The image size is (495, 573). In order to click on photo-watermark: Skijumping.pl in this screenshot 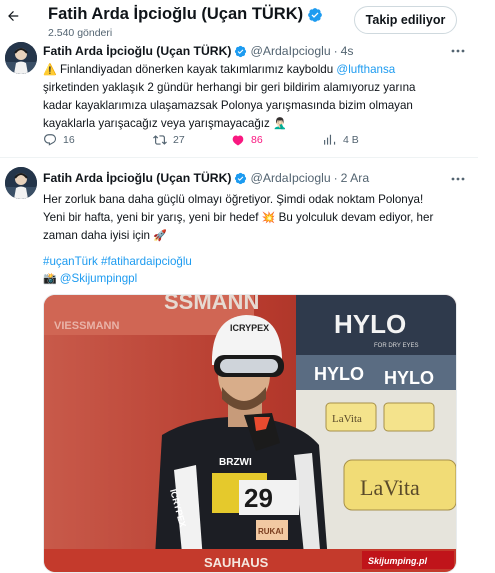, I will do `click(398, 561)`.